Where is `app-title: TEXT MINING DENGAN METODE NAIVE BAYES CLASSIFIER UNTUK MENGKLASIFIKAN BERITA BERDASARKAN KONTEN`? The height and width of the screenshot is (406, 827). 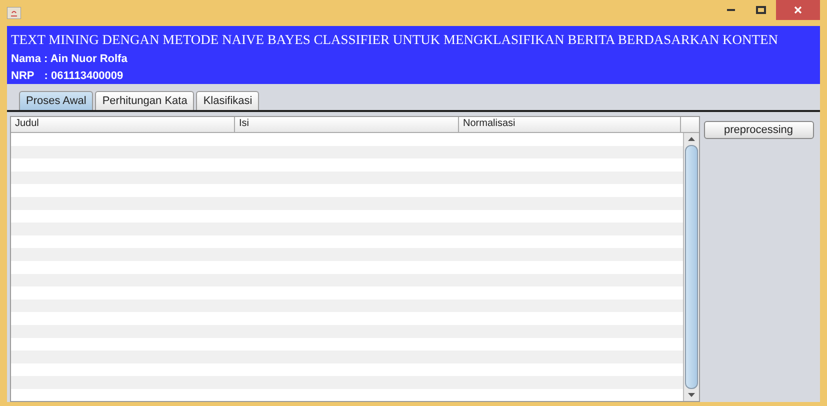
app-title: TEXT MINING DENGAN METODE NAIVE BAYES CLASSIFIER UNTUK MENGKLASIFIKAN BERITA BERDASARKAN KONTEN is located at coordinates (395, 40).